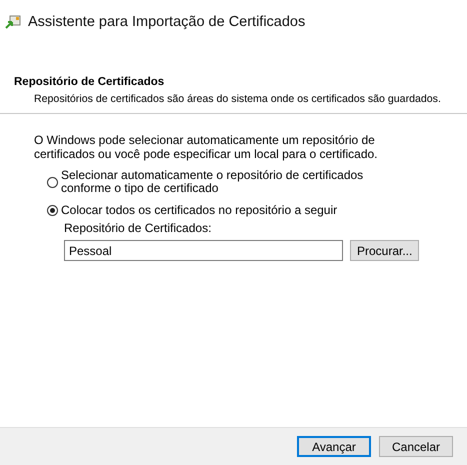 The image size is (467, 465). Describe the element at coordinates (231, 210) in the screenshot. I see `option-label: Colocar todos os certificados no repositório a seguir` at that location.